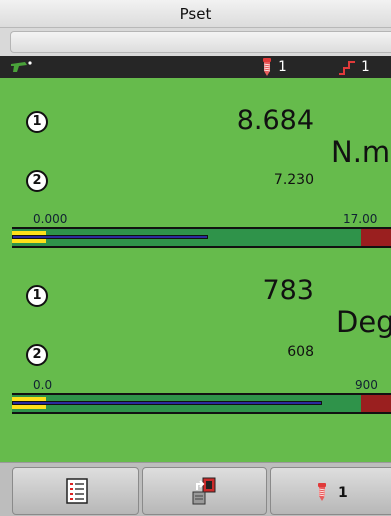 This screenshot has height=516, width=391. I want to click on torque-index-1: 1, so click(37, 122).